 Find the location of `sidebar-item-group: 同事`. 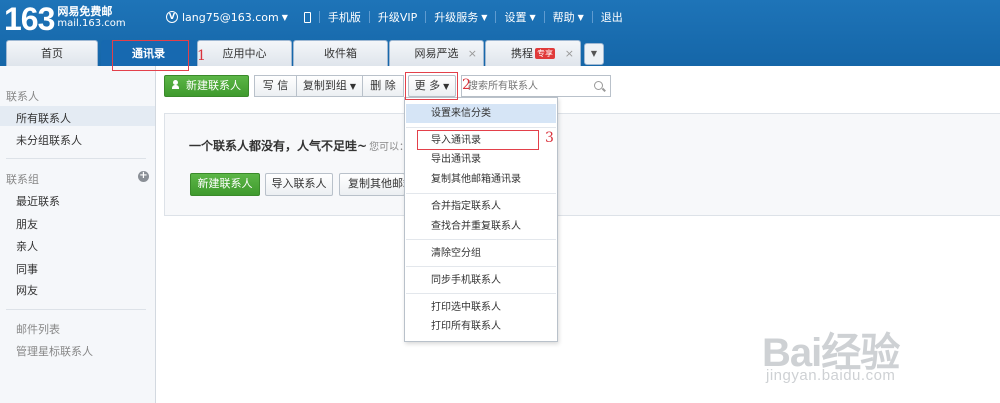

sidebar-item-group: 同事 is located at coordinates (27, 269).